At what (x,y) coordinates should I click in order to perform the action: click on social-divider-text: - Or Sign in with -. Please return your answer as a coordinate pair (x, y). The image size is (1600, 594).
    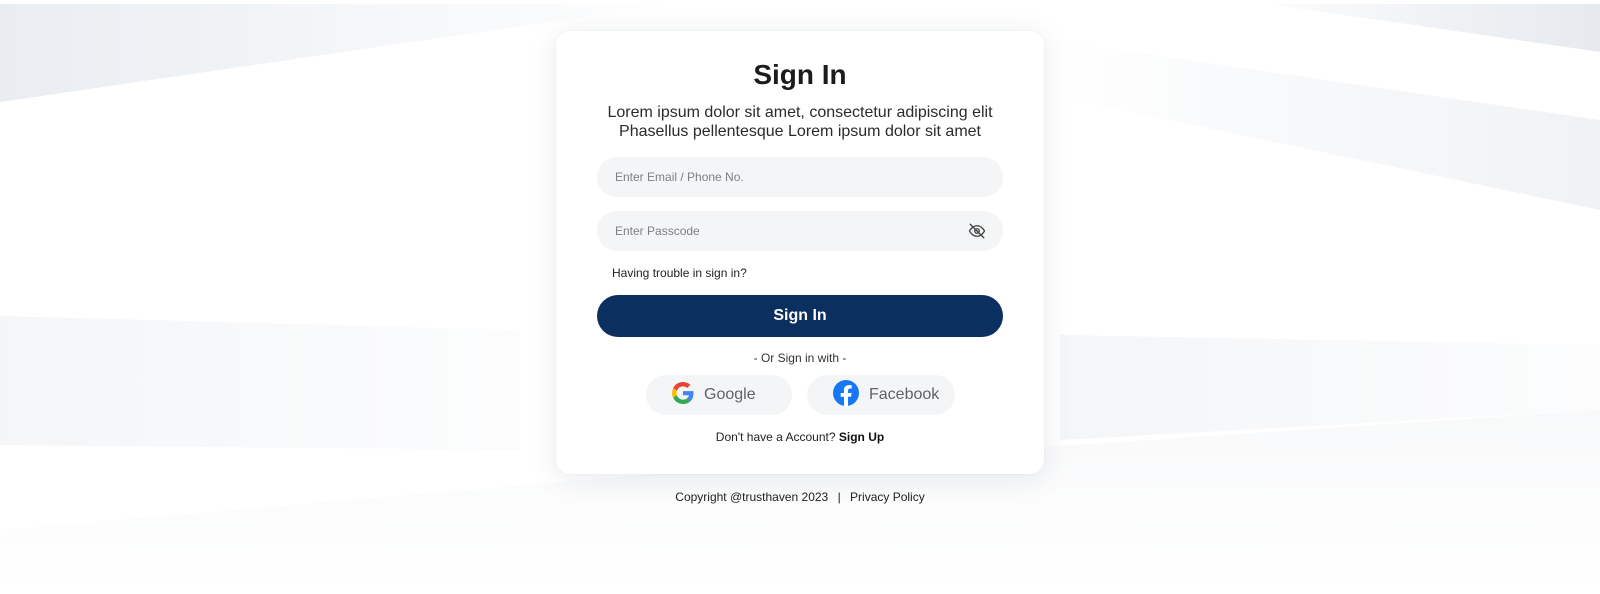
    Looking at the image, I should click on (800, 358).